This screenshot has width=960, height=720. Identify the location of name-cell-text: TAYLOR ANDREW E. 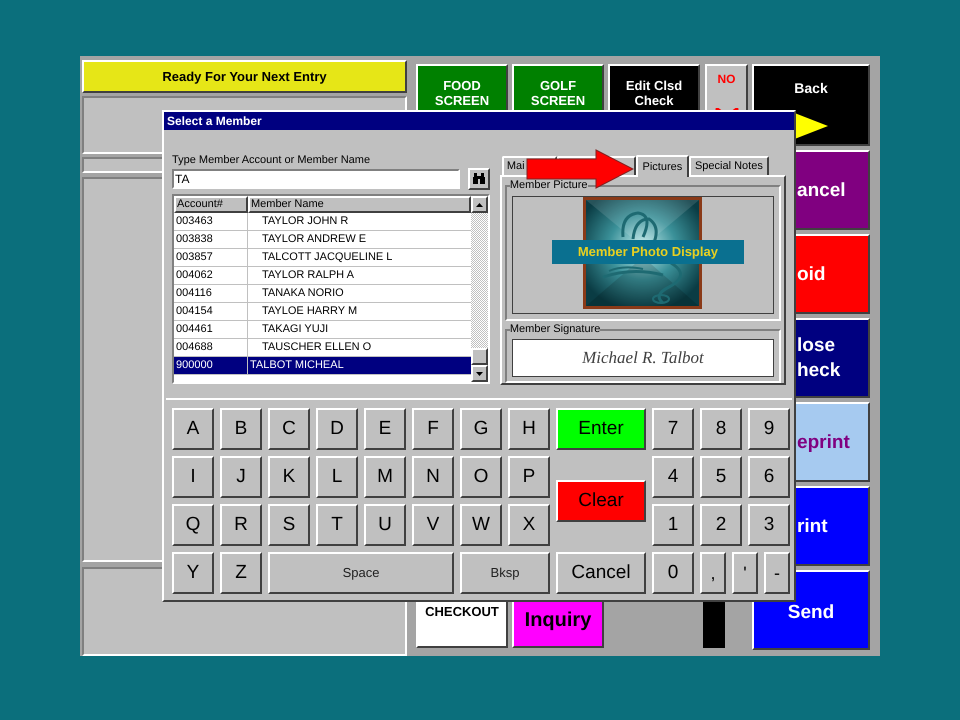
(314, 240).